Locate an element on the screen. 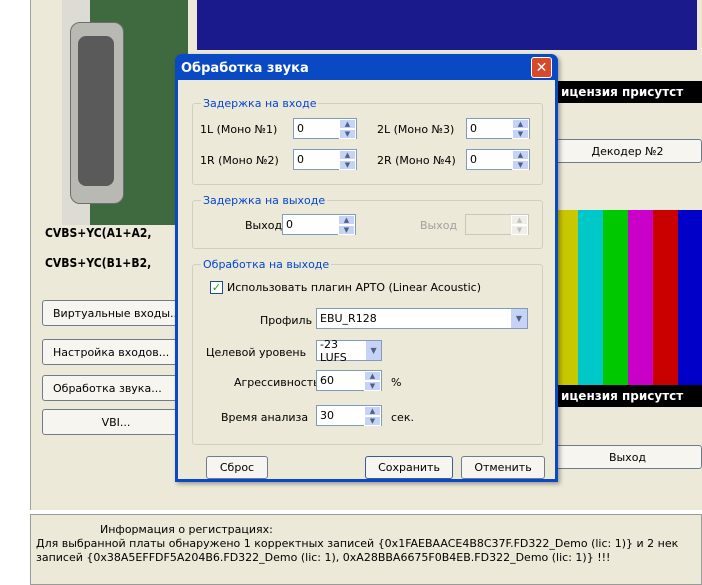 The image size is (702, 585). output1-delay-input: 0 ▲ ▼ is located at coordinates (319, 224).